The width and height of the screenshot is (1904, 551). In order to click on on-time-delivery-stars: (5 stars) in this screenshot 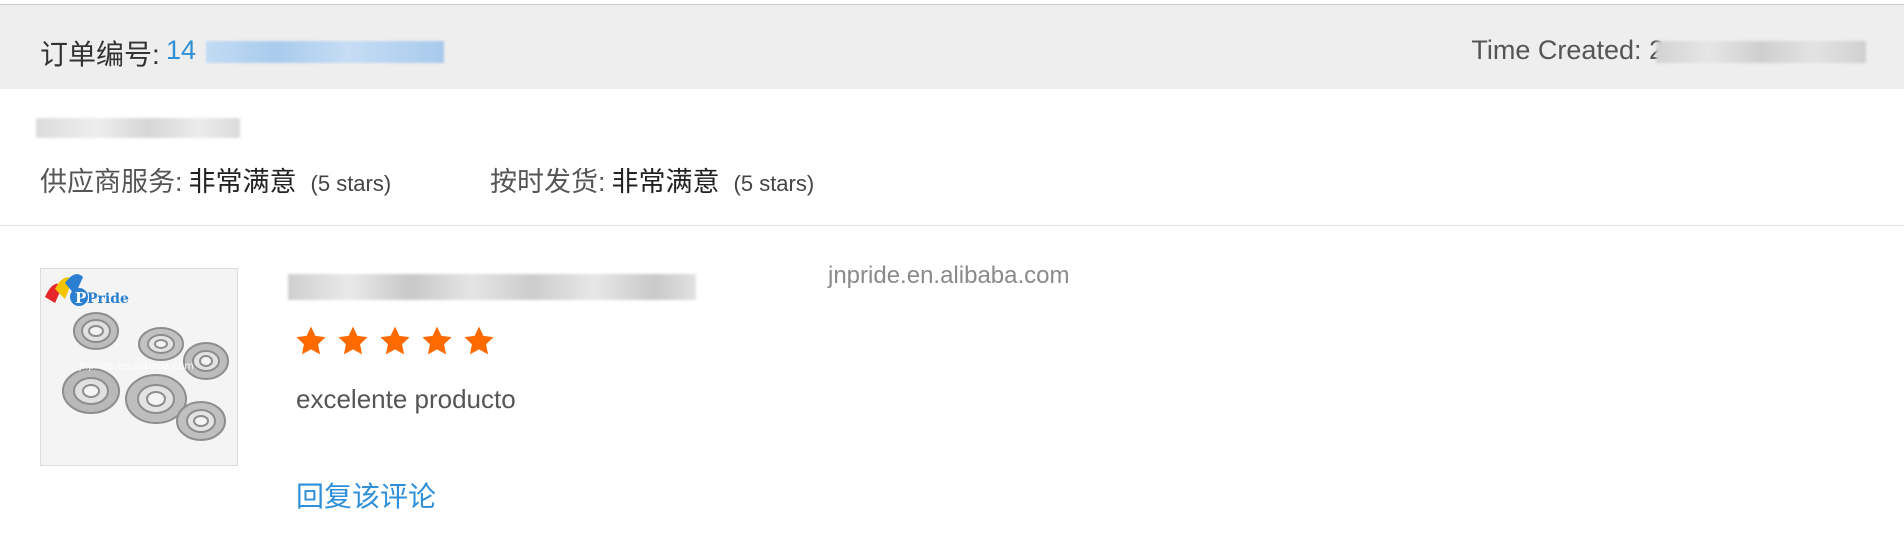, I will do `click(774, 183)`.